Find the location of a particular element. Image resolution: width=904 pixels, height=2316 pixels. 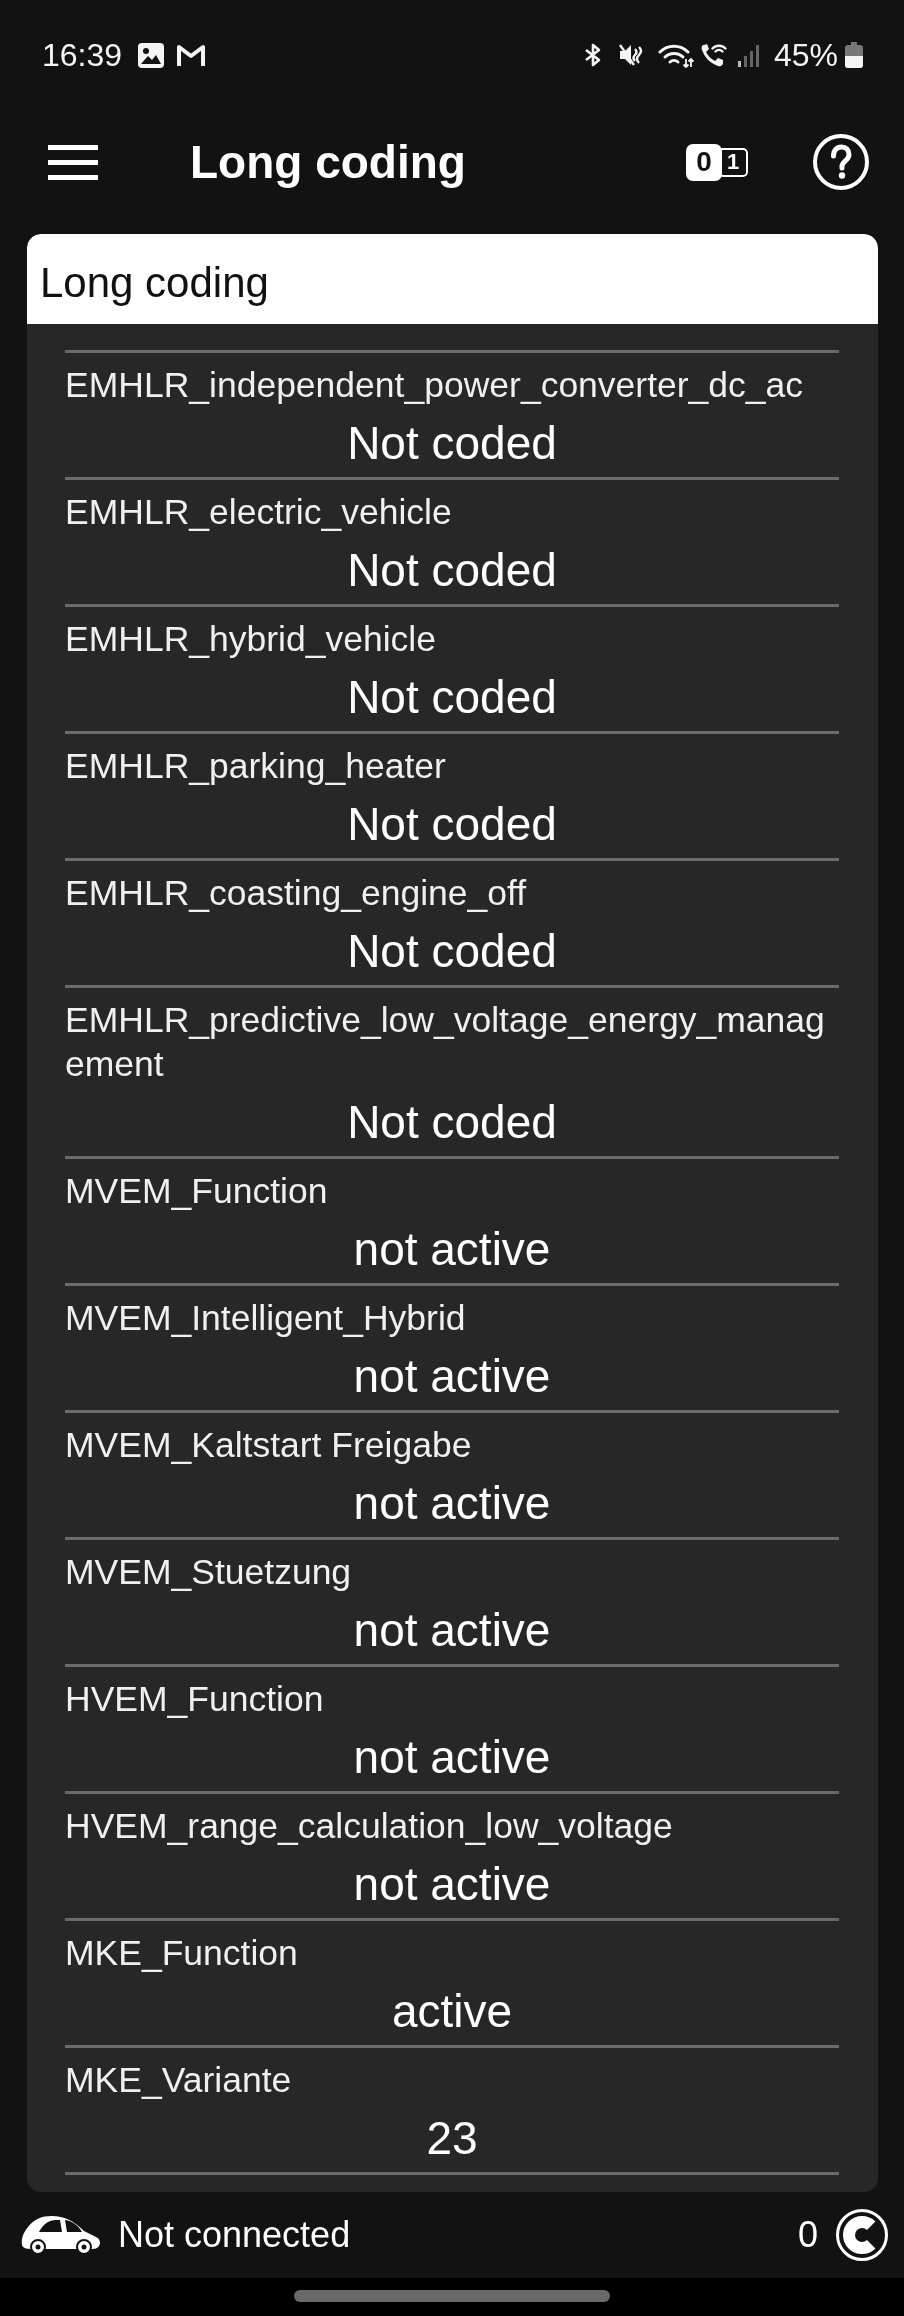

setting-label: MVEM_Function is located at coordinates (196, 1191).